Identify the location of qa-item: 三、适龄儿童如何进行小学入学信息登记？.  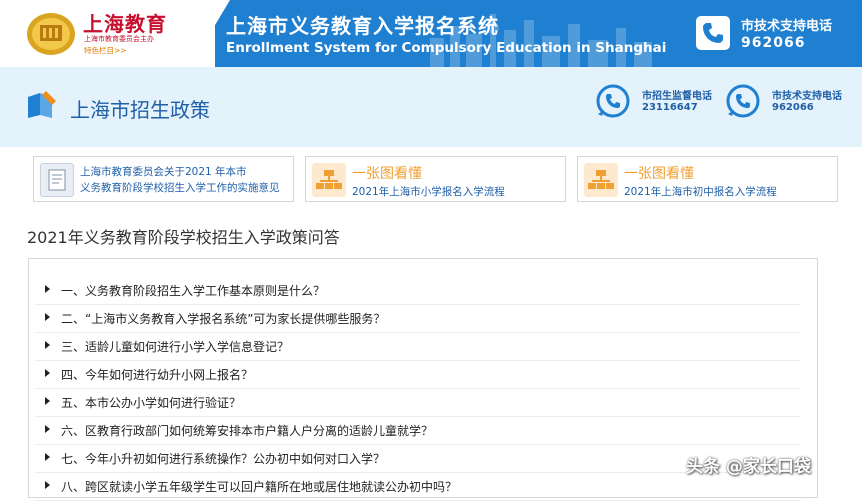
(418, 347).